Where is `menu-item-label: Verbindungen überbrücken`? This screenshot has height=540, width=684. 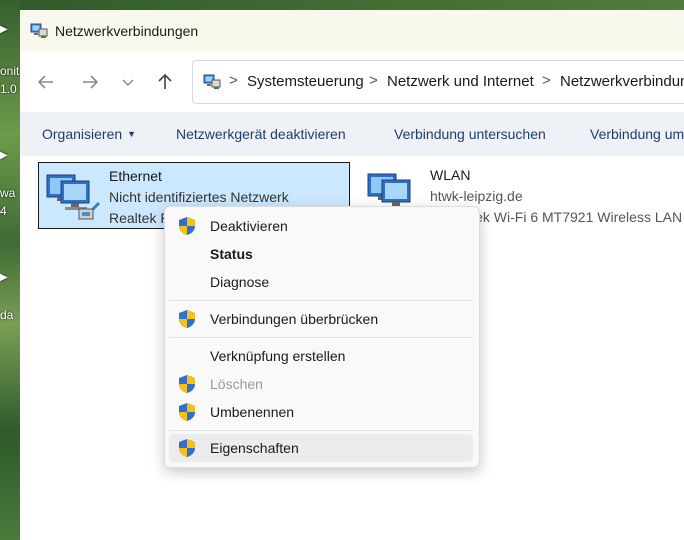 menu-item-label: Verbindungen überbrücken is located at coordinates (294, 319).